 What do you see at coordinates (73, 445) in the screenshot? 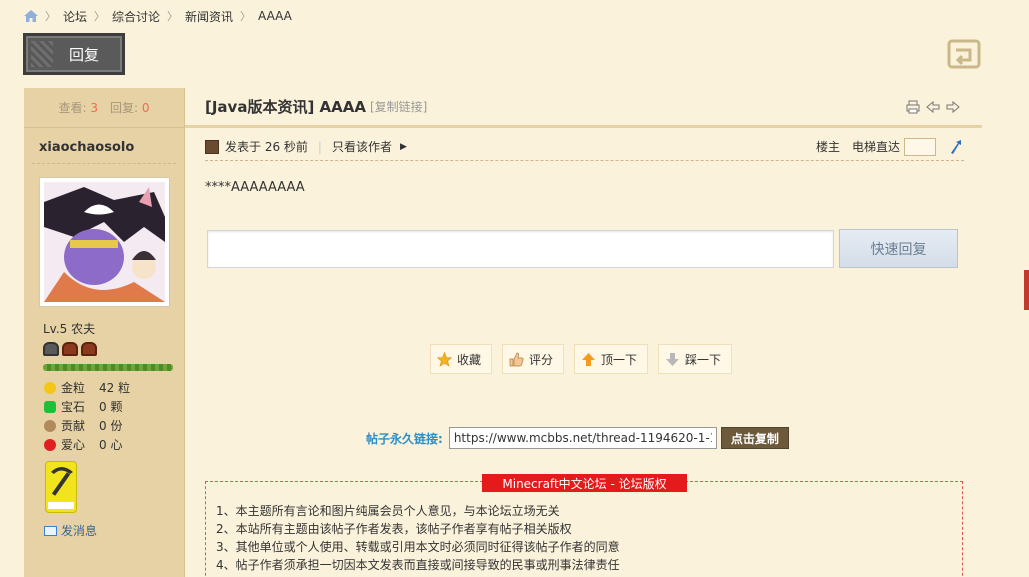
I see `prop-key: 爱心` at bounding box center [73, 445].